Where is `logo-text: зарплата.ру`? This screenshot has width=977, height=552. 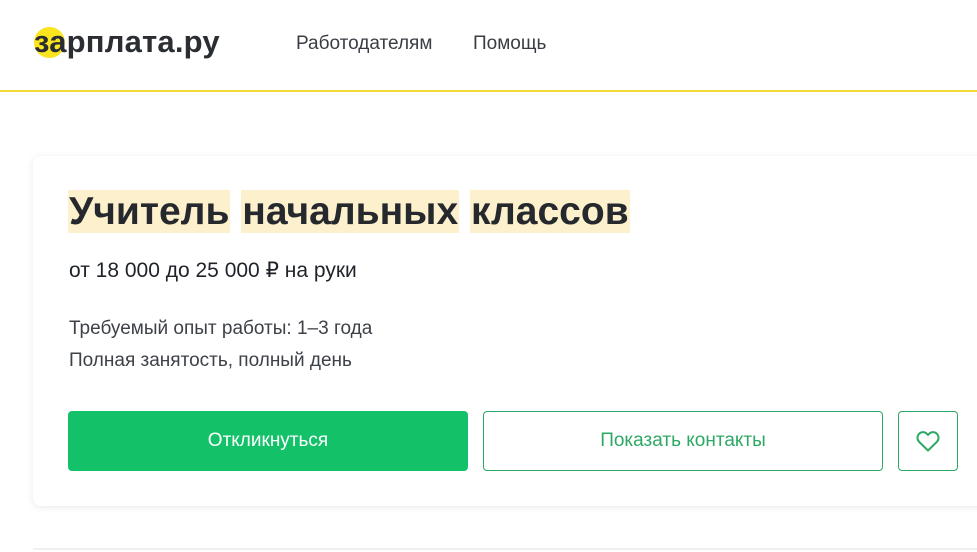
logo-text: зарплата.ру is located at coordinates (127, 41).